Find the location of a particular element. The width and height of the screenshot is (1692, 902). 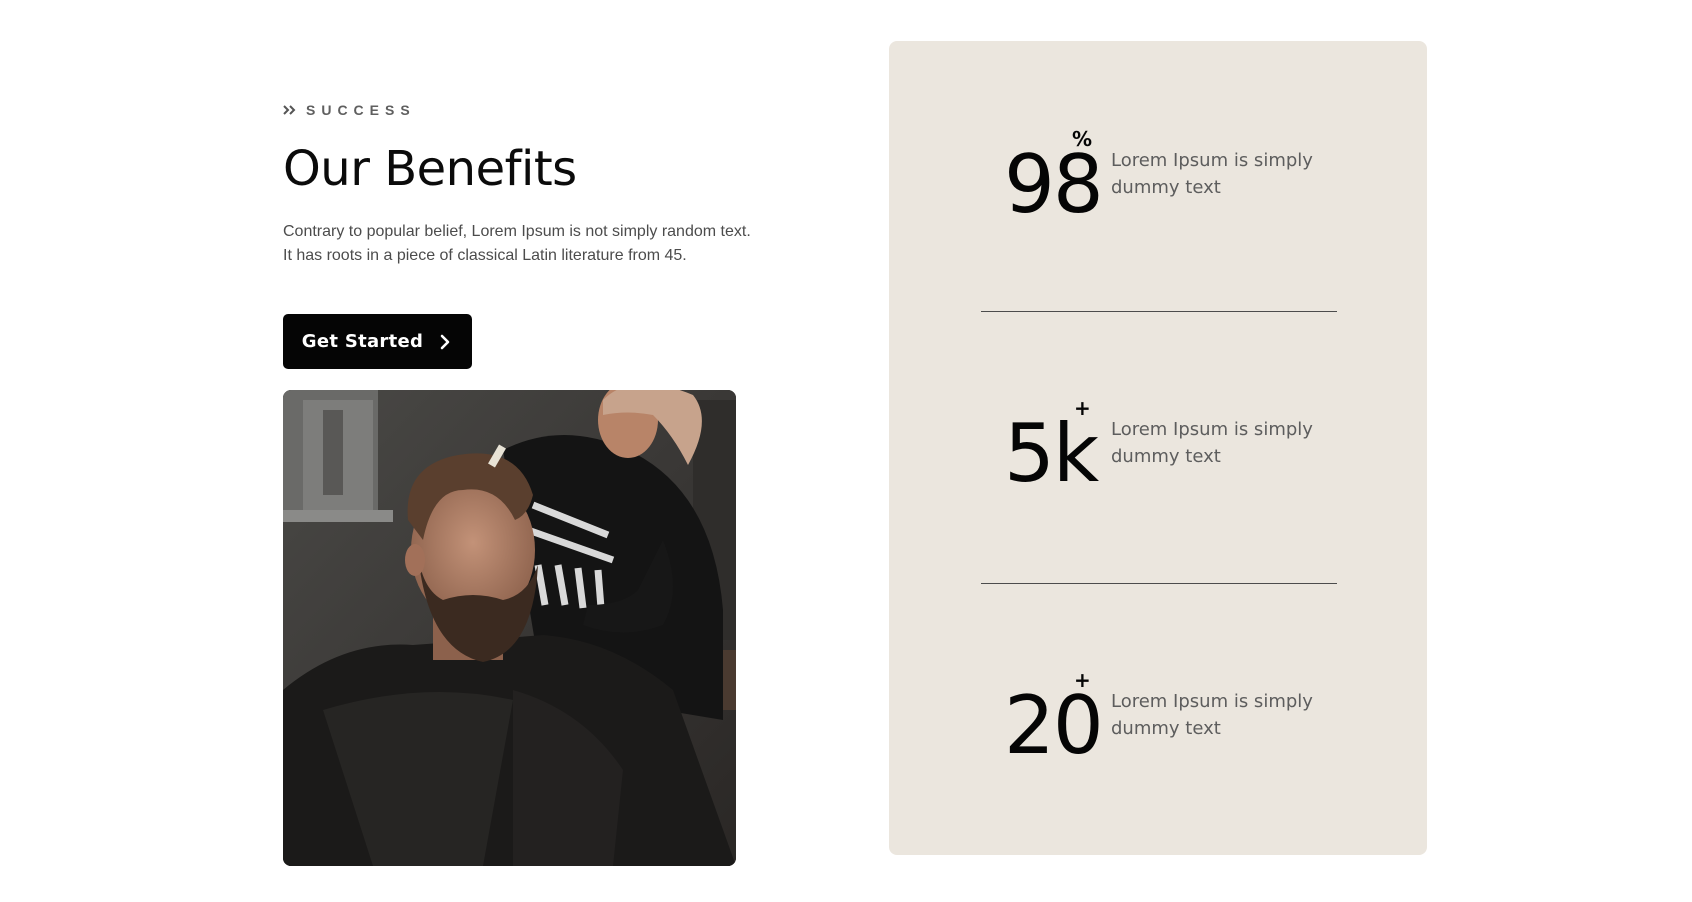

stat-value: 20 is located at coordinates (1054, 725).